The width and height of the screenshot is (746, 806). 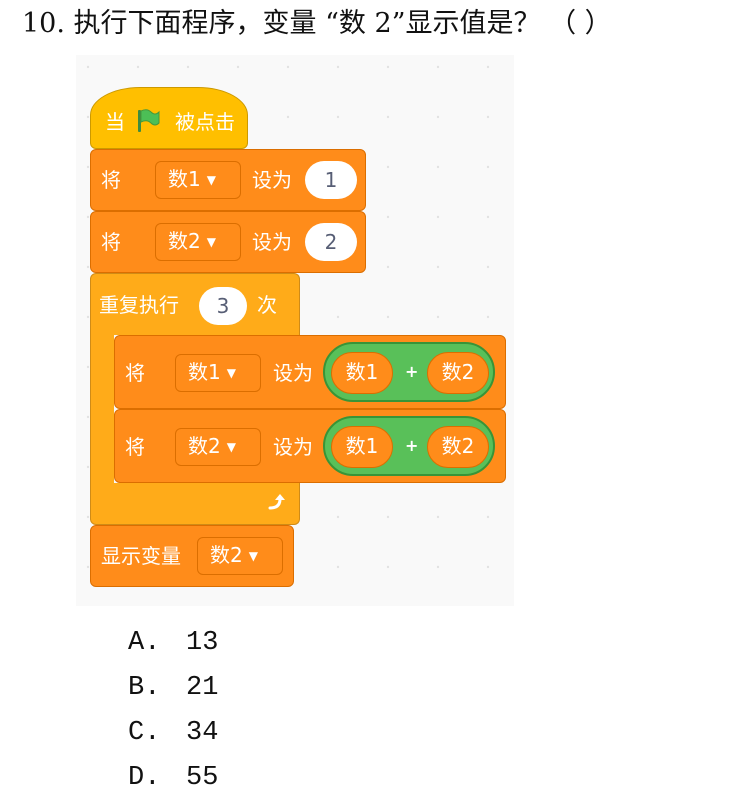 What do you see at coordinates (195, 504) in the screenshot?
I see `repeat-block-foot` at bounding box center [195, 504].